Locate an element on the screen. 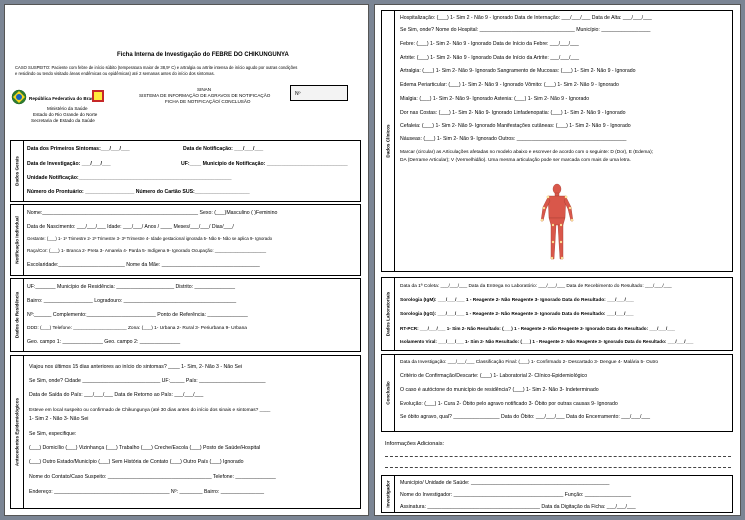 The width and height of the screenshot is (745, 520). section-tab: Dados Clínicos is located at coordinates (388, 141).